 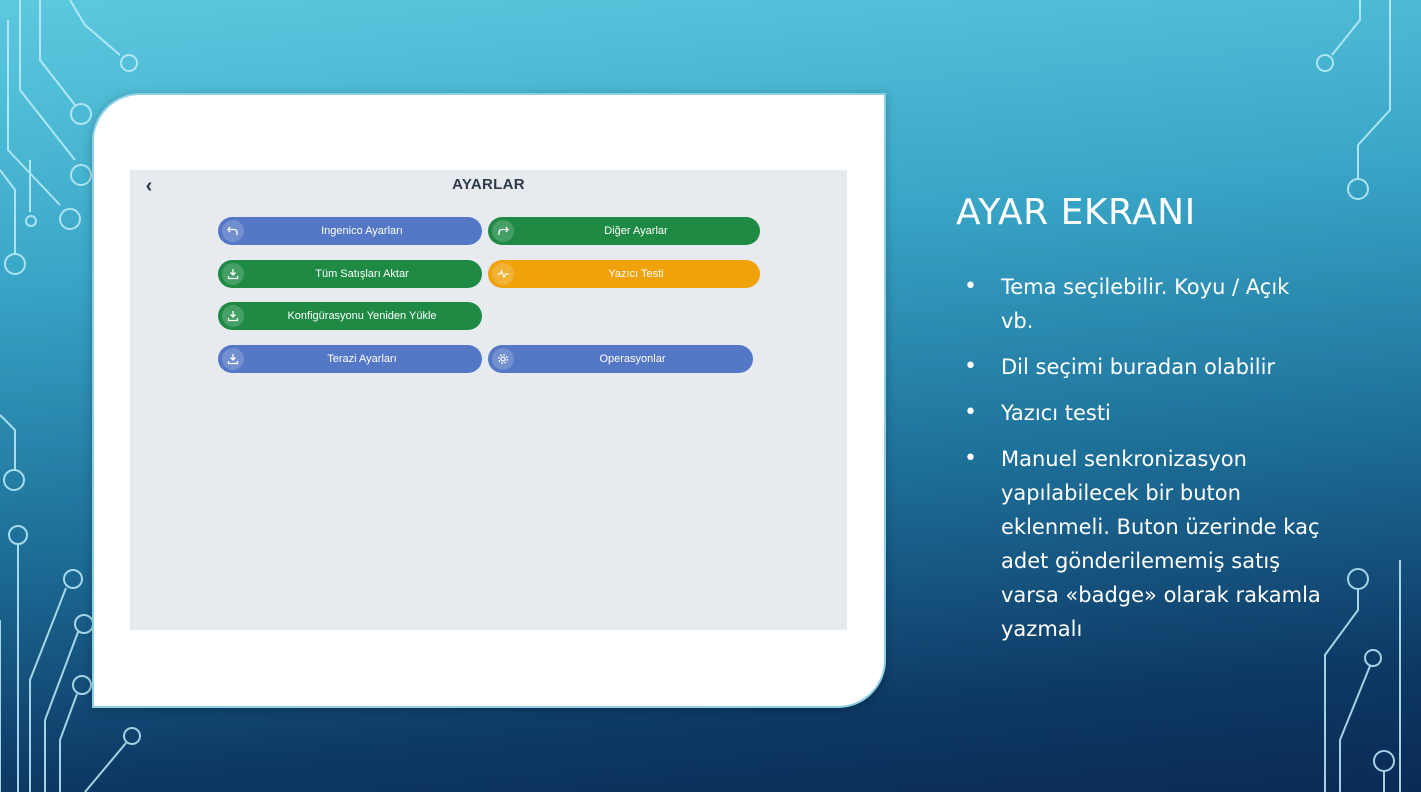 I want to click on reload-configuration-button: Konfigürasyonu Yeniden Yükle, so click(x=350, y=316).